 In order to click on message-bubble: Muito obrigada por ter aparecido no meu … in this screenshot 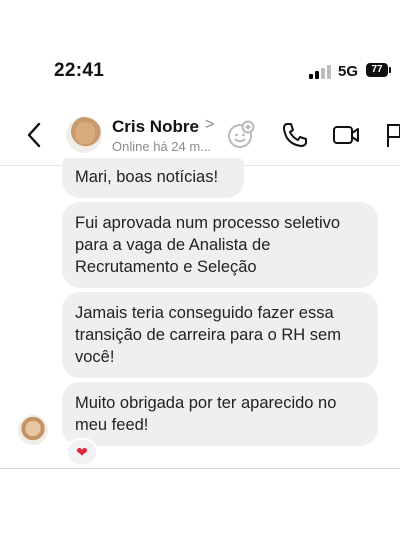, I will do `click(220, 414)`.